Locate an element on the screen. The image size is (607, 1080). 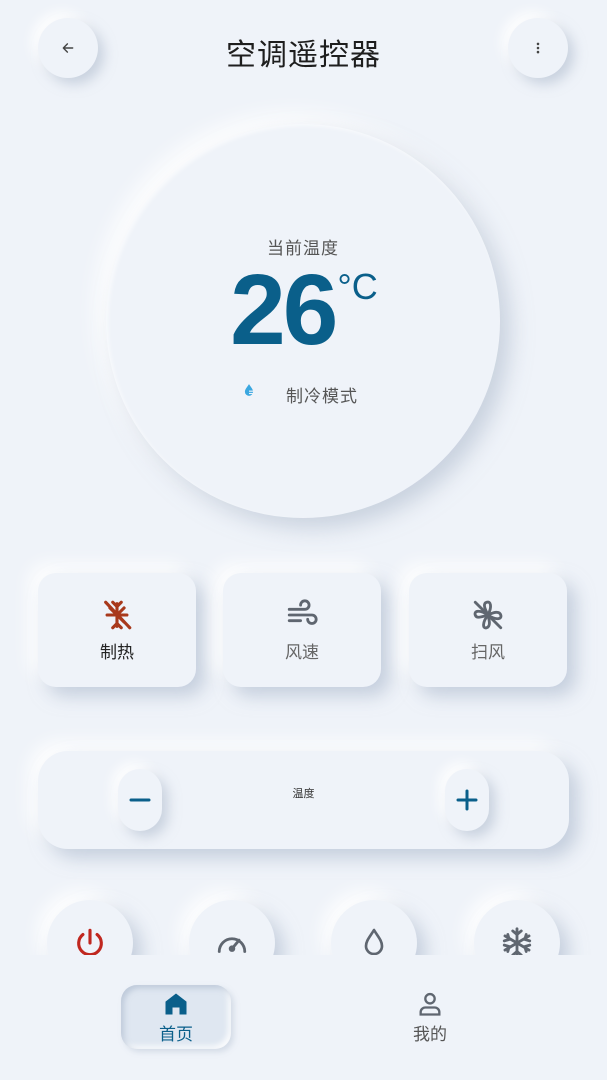
bottom-navigation: 首页 我的 is located at coordinates (303, 1017).